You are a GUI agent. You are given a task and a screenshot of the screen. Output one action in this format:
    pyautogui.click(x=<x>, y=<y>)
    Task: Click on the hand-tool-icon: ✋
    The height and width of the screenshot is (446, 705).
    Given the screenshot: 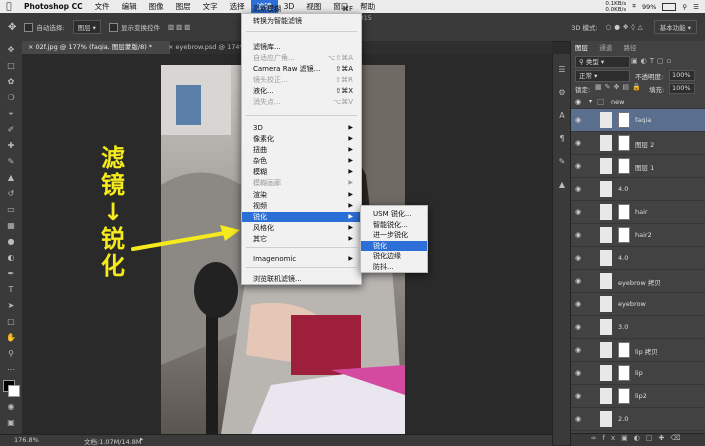 What is the action you would take?
    pyautogui.click(x=11, y=337)
    